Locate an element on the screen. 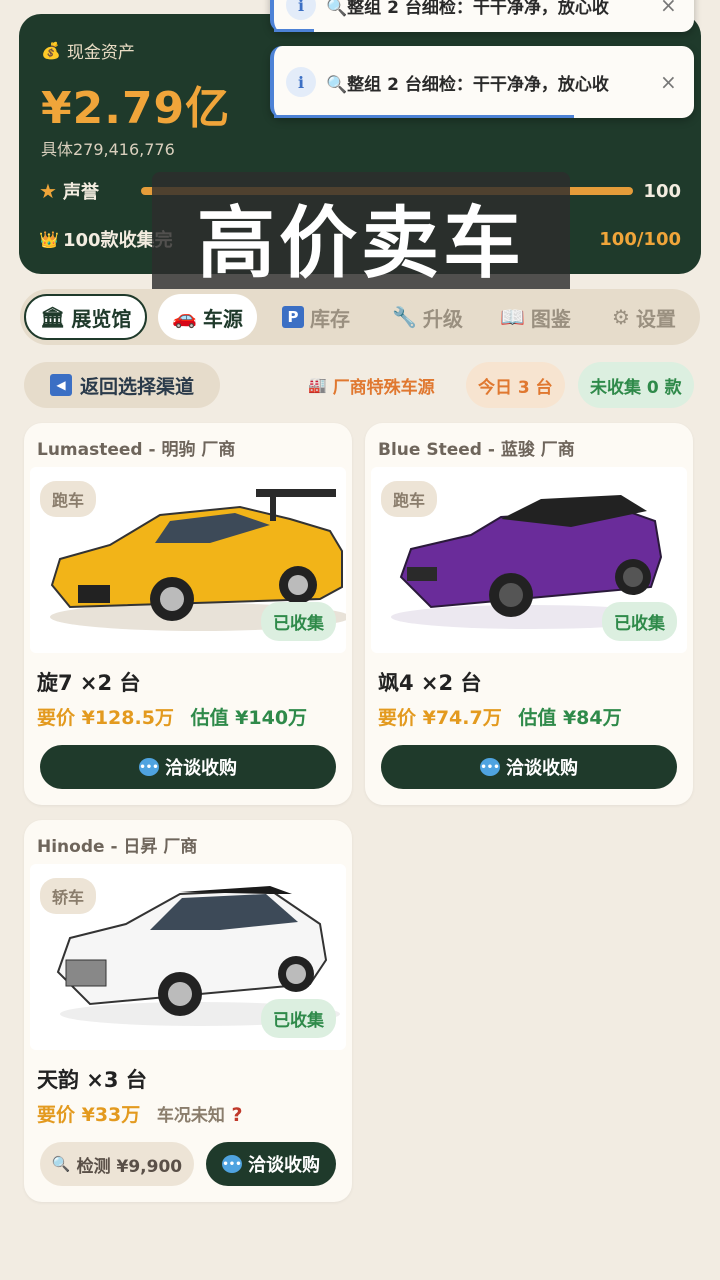 The height and width of the screenshot is (1280, 720). cash-label-text: 现金资产 is located at coordinates (100, 53).